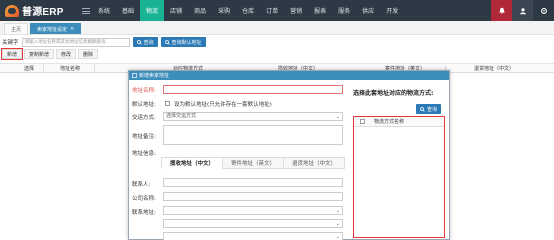 The height and width of the screenshot is (240, 554). I want to click on district-select: ⌄, so click(253, 236).